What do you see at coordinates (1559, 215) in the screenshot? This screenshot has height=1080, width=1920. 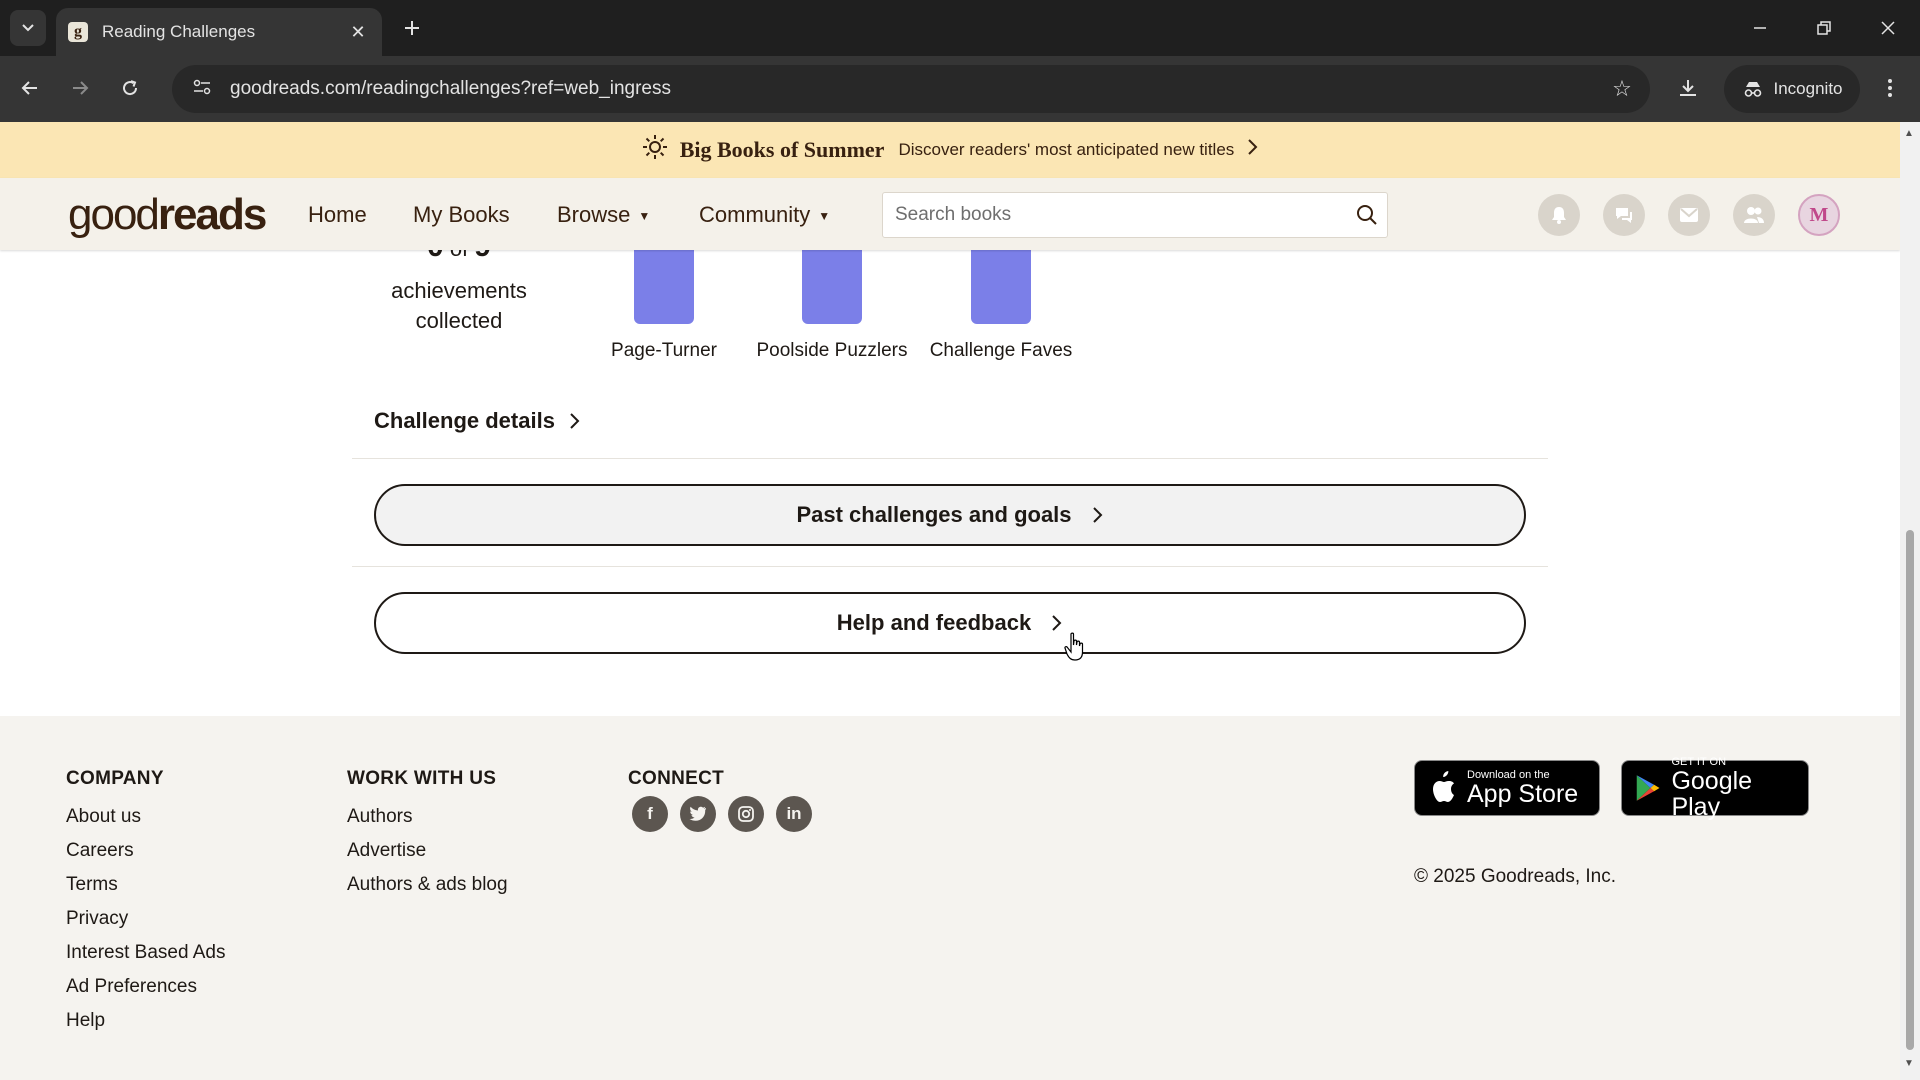 I see `notifications-bell-icon` at bounding box center [1559, 215].